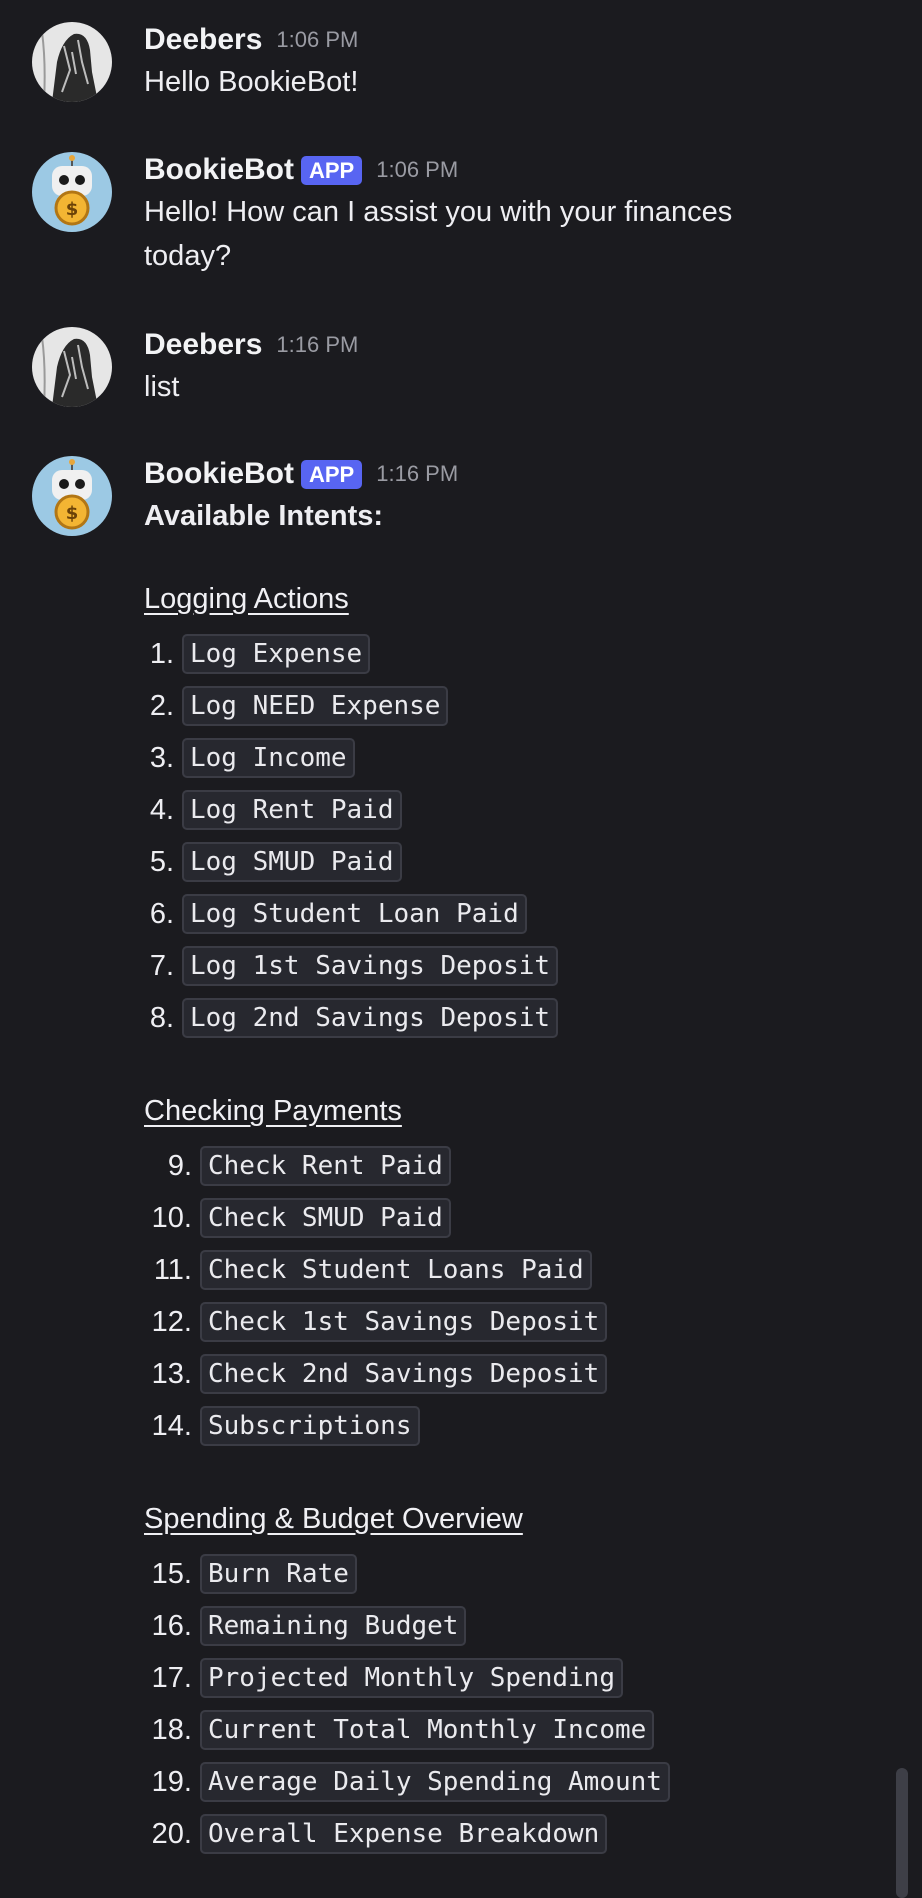 This screenshot has height=1898, width=922. I want to click on list-item-number: 14., so click(171, 1425).